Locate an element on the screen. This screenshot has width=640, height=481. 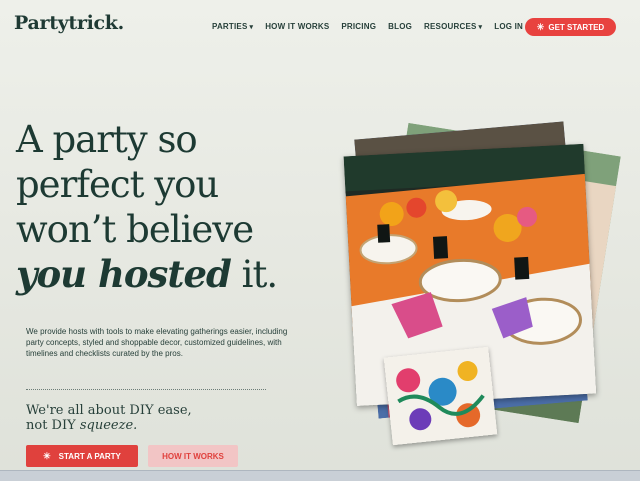
nav-parties: PARTIES ▾ is located at coordinates (232, 26).